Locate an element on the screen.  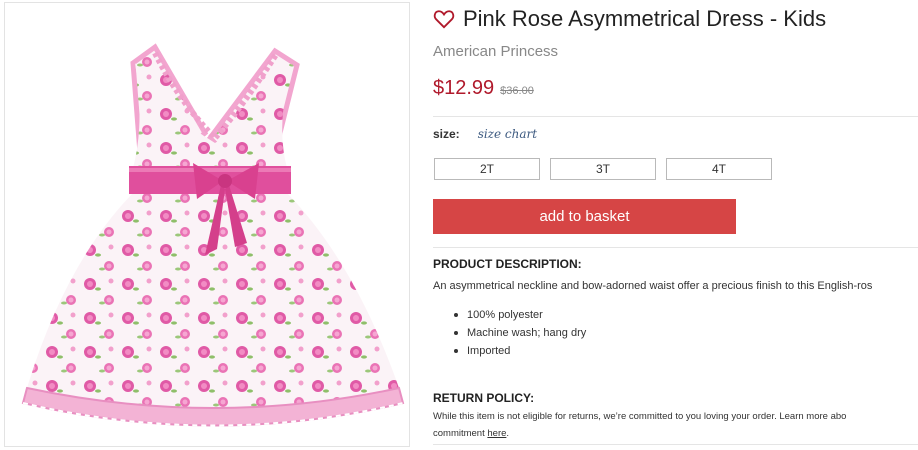
size-option-4t: 4T is located at coordinates (719, 169).